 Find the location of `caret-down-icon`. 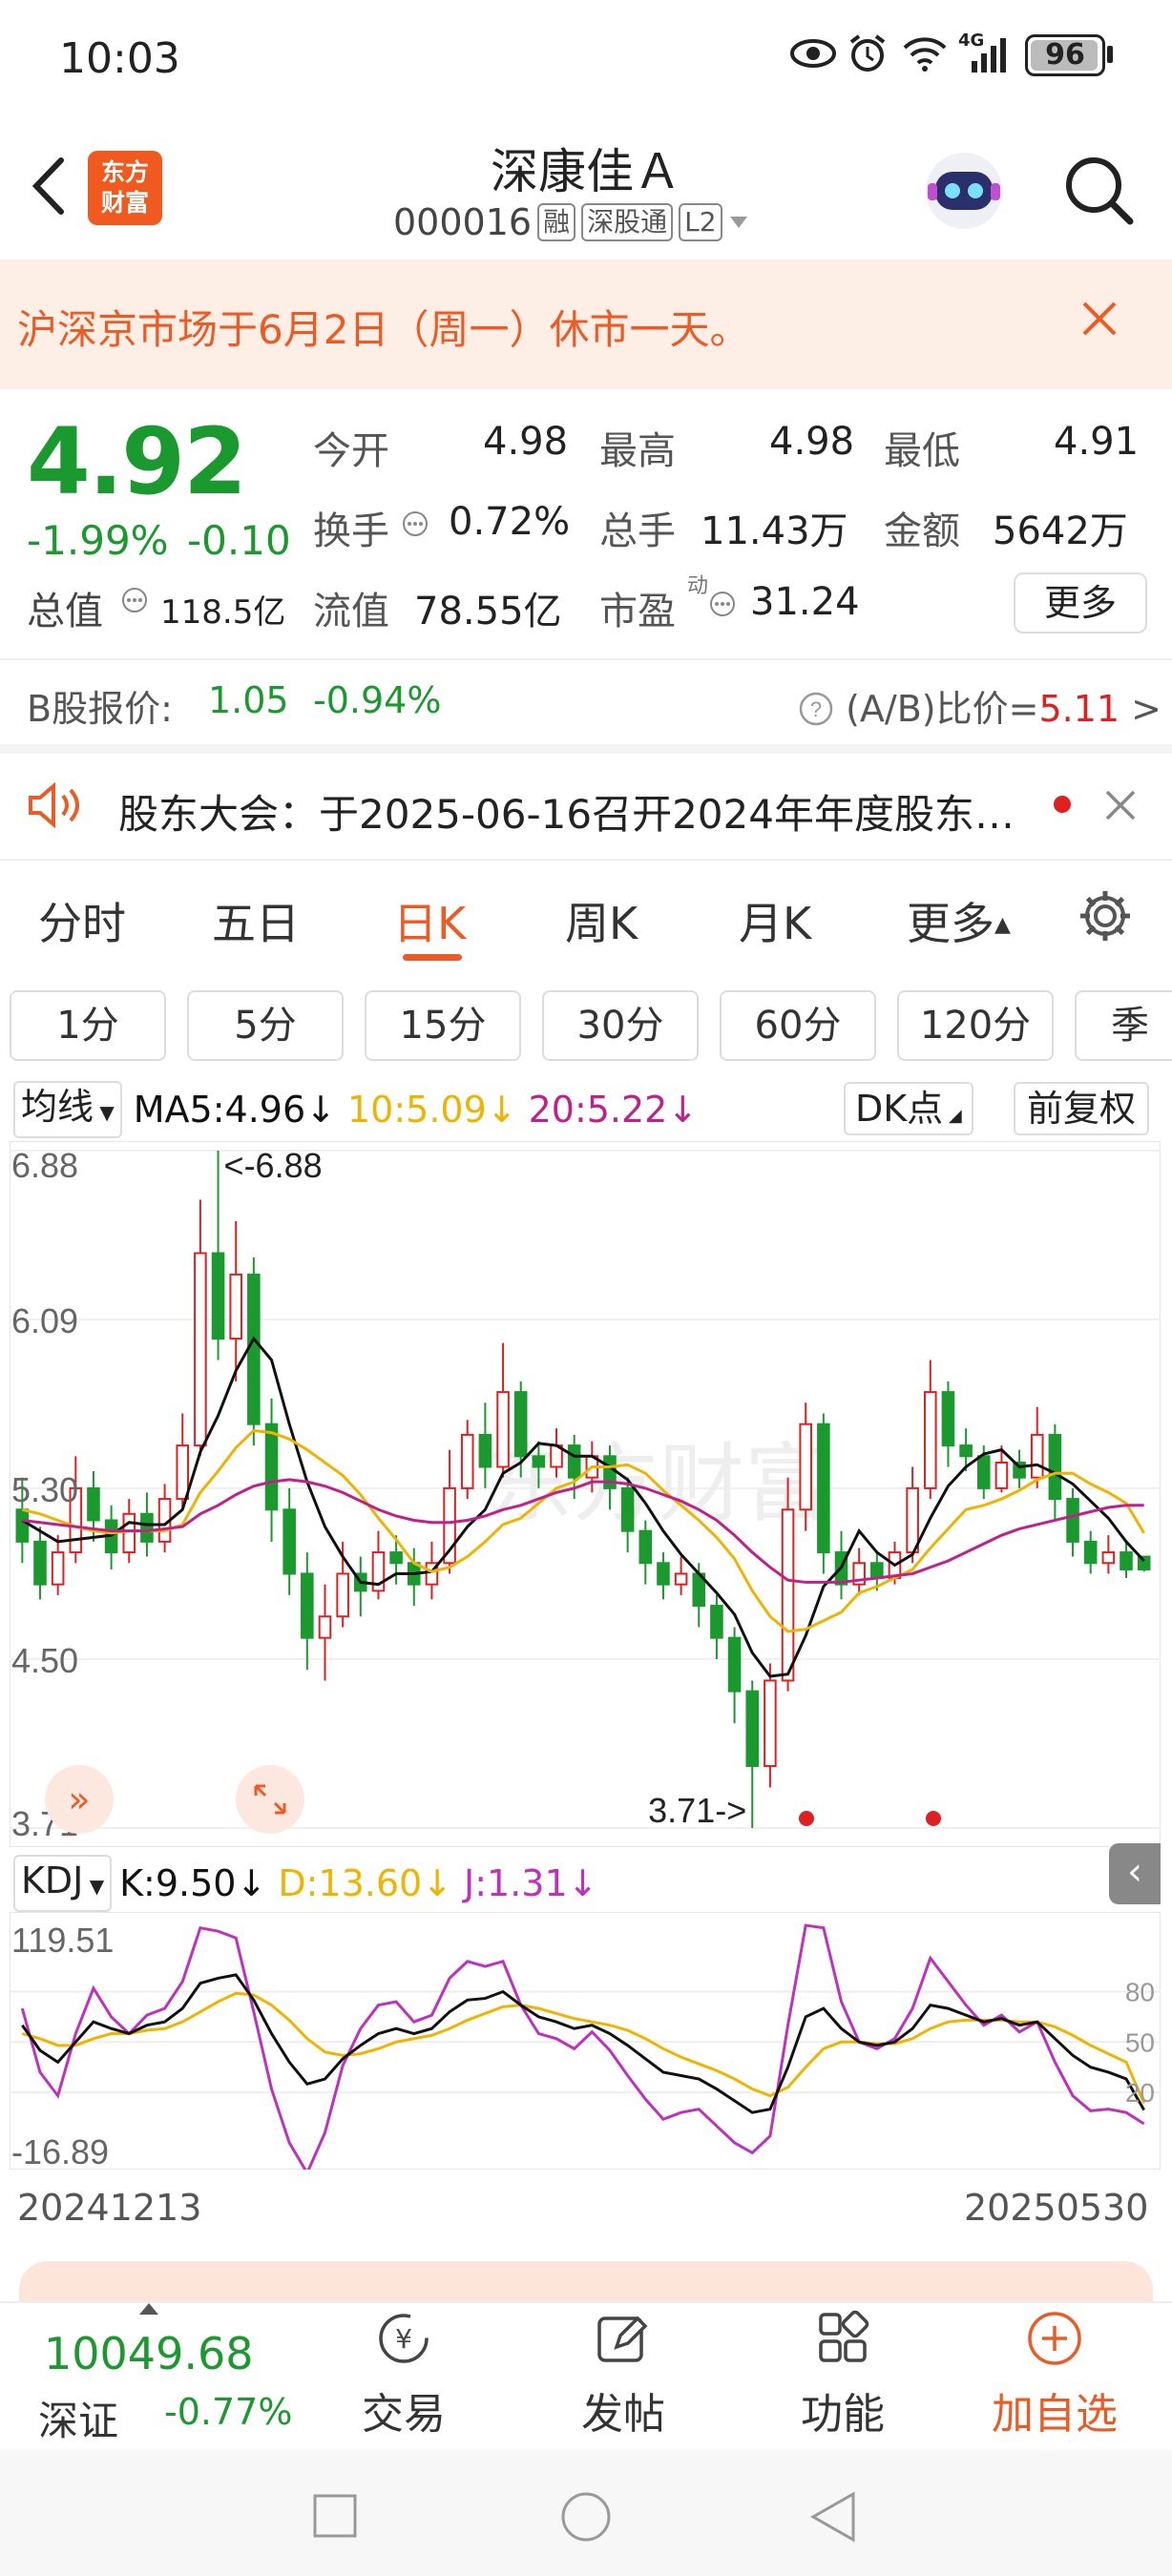

caret-down-icon is located at coordinates (738, 222).